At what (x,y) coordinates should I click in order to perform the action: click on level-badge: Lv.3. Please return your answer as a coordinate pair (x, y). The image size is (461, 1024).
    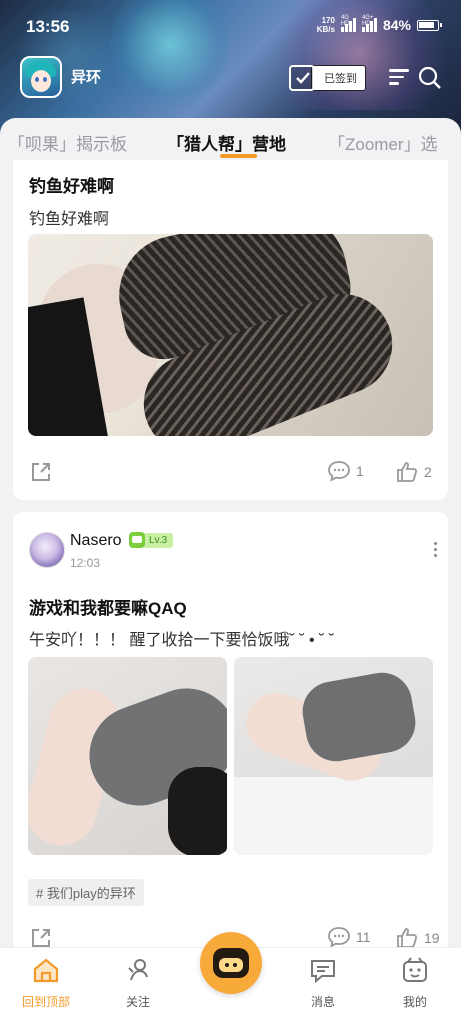
    Looking at the image, I should click on (151, 540).